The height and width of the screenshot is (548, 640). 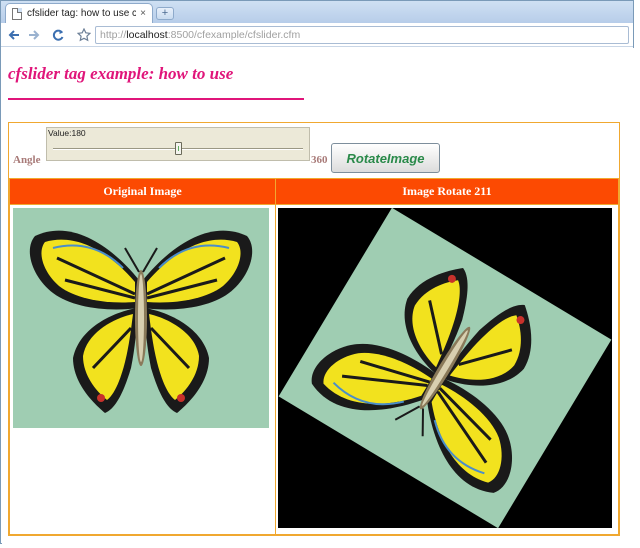 I want to click on rotate-image-button: RotateImage, so click(x=385, y=158).